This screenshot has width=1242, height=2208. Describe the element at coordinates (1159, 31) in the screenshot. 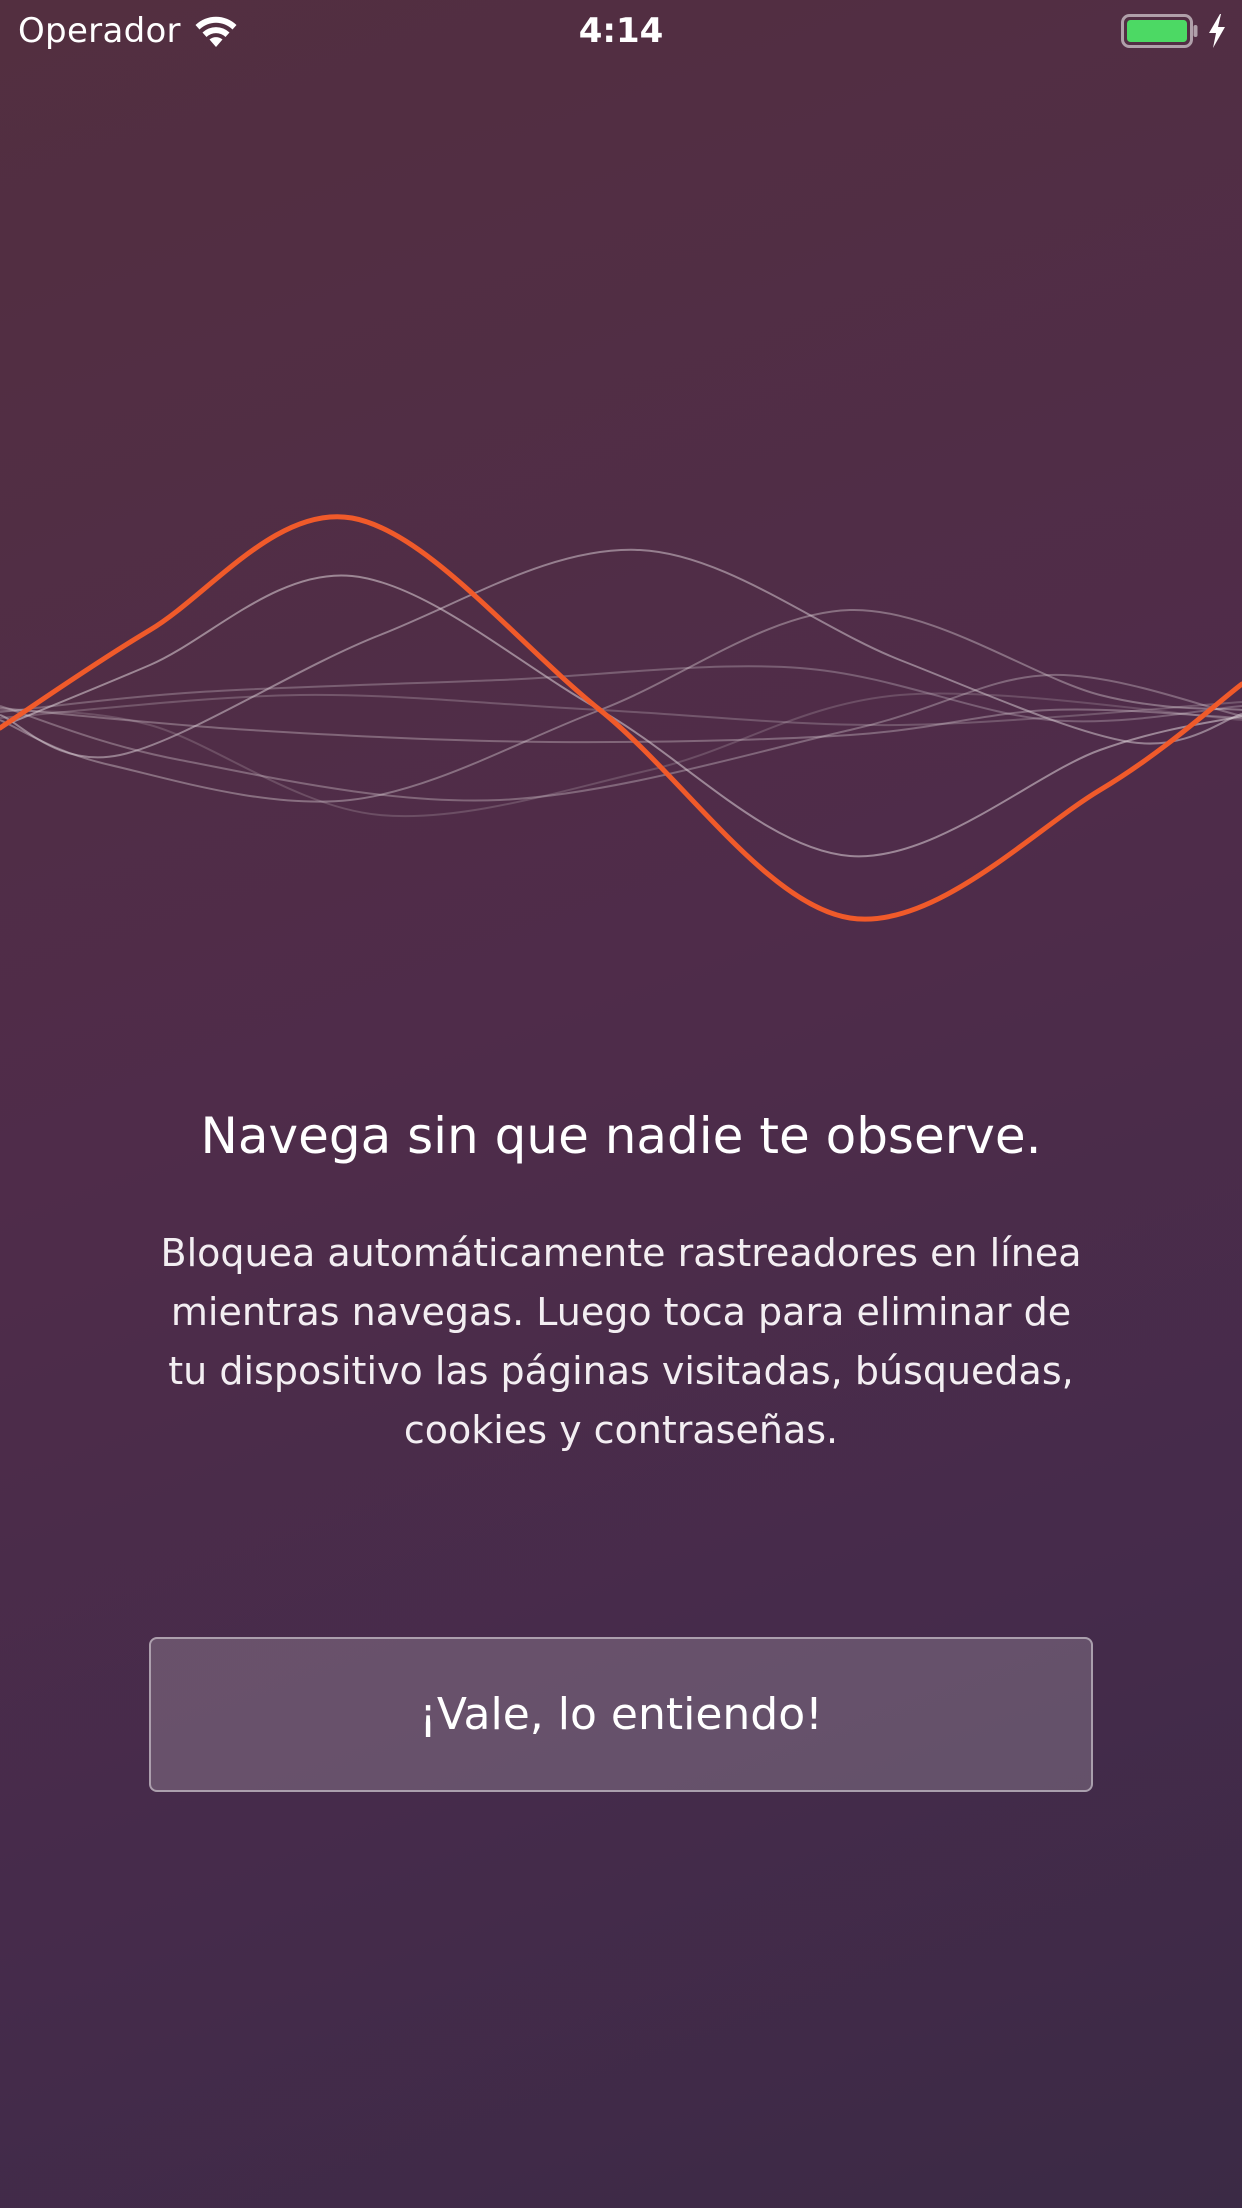

I see `battery-icon` at that location.